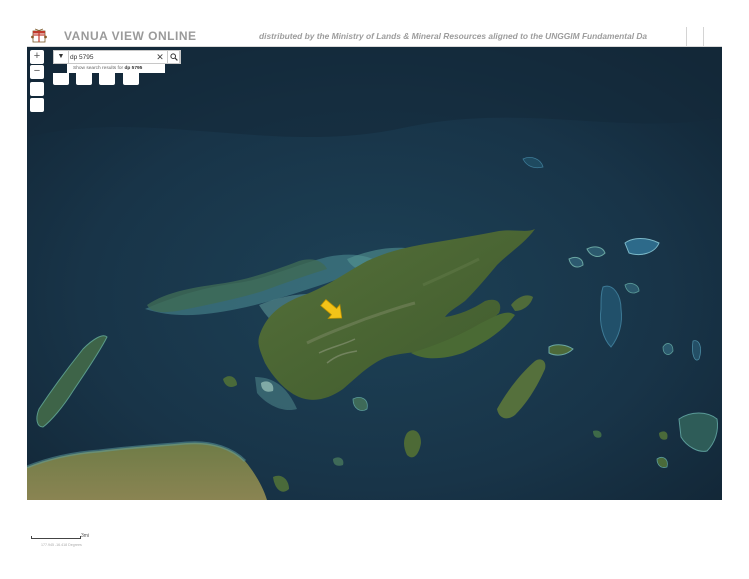 This screenshot has width=749, height=579. What do you see at coordinates (37, 72) in the screenshot?
I see `zoom-out-button: −` at bounding box center [37, 72].